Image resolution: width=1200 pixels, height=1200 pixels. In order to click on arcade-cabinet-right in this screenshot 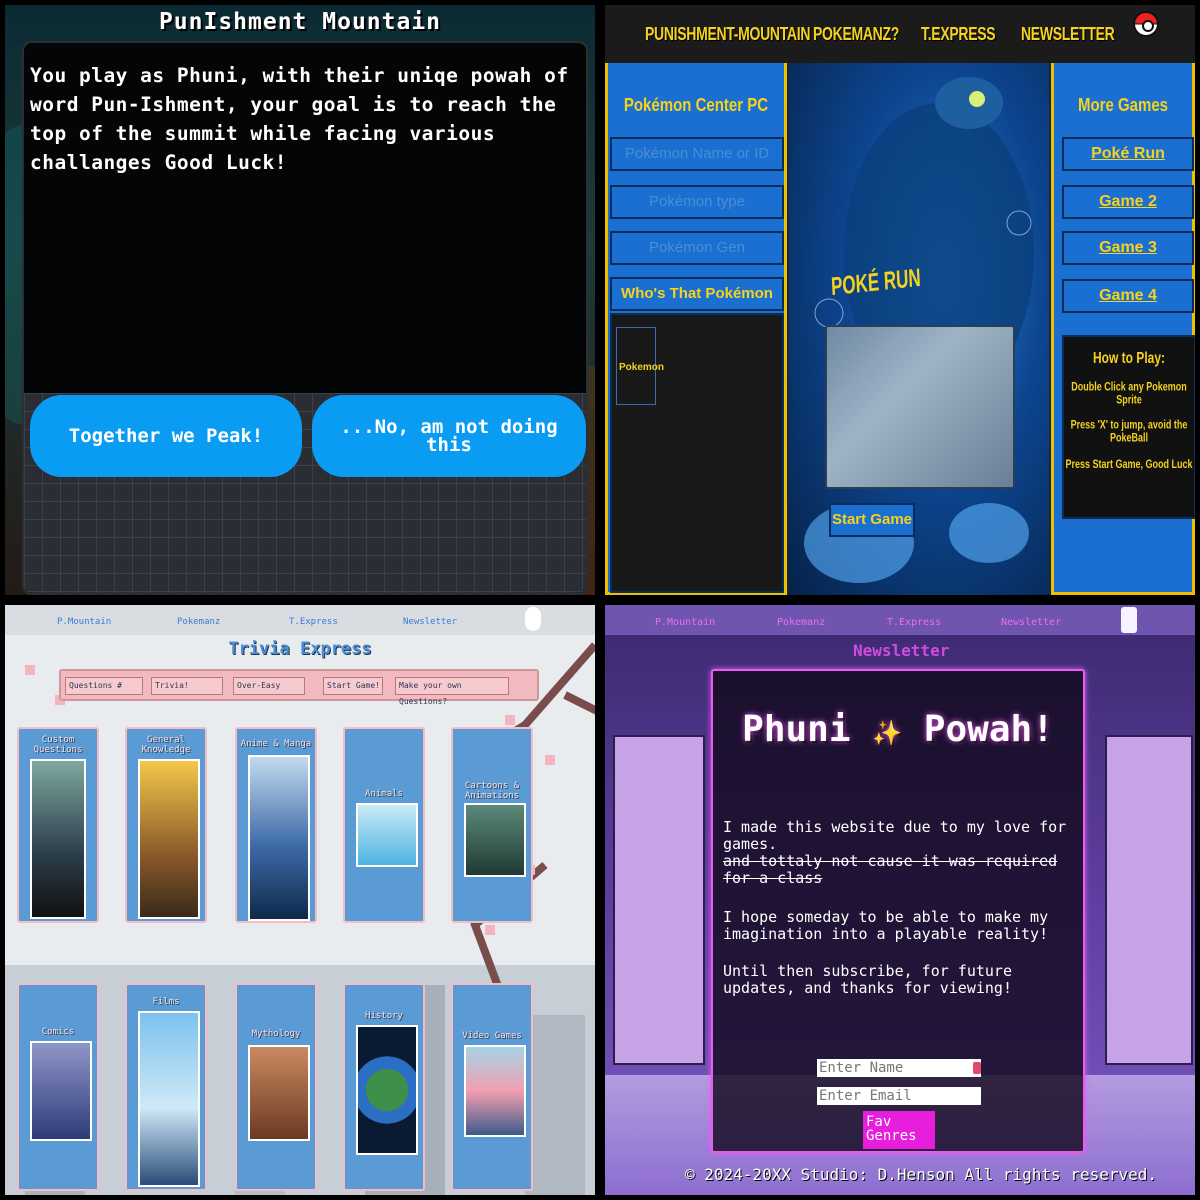, I will do `click(1149, 900)`.